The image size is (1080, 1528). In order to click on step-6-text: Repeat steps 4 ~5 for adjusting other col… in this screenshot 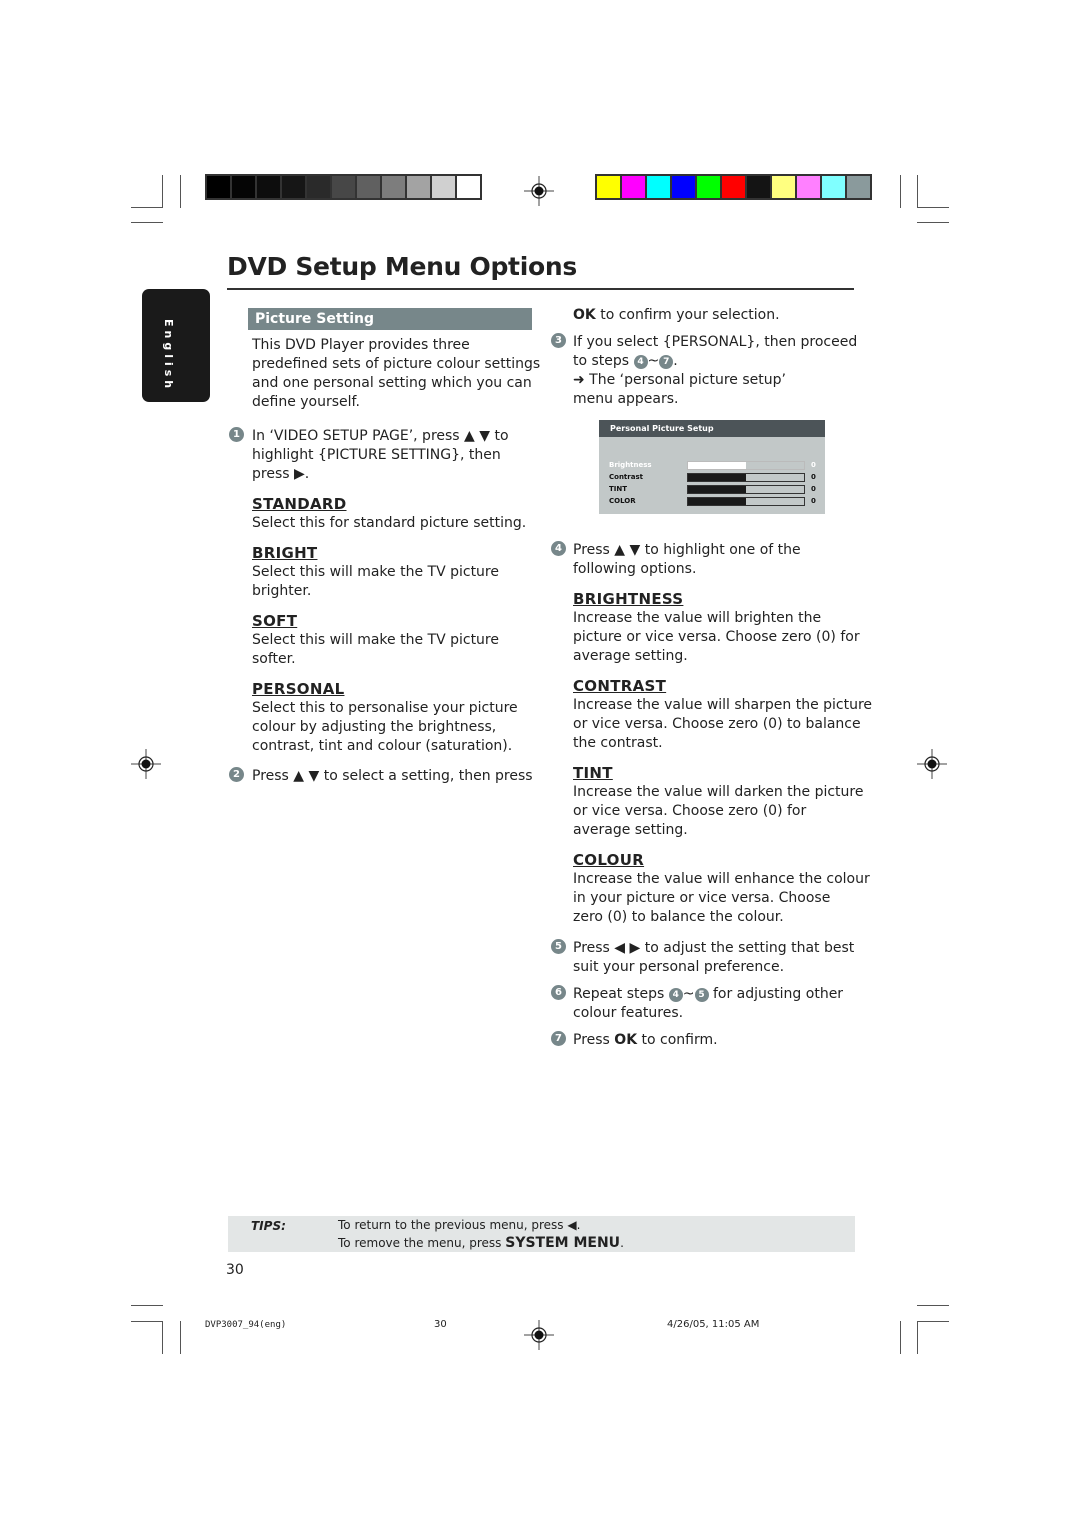, I will do `click(708, 1004)`.